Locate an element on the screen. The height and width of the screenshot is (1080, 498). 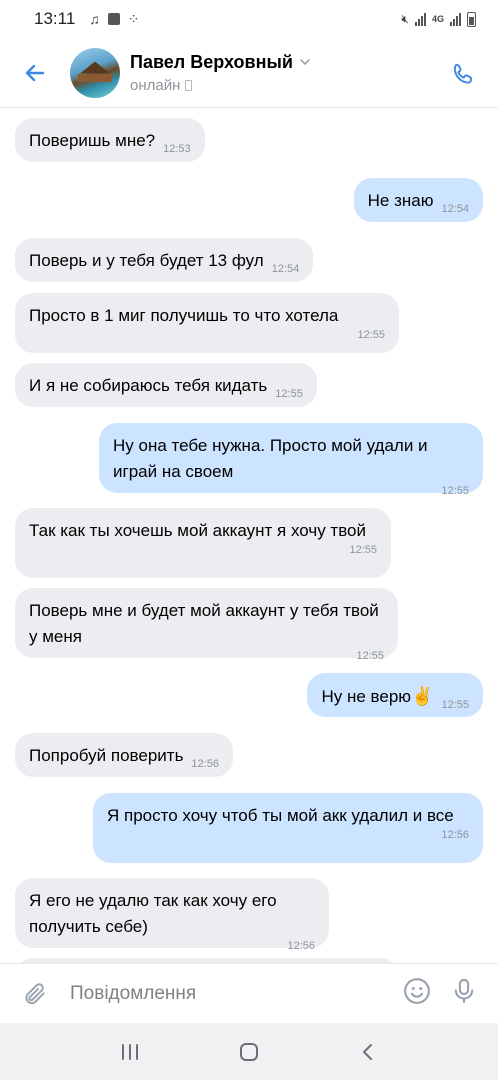
home-button is located at coordinates (249, 1052).